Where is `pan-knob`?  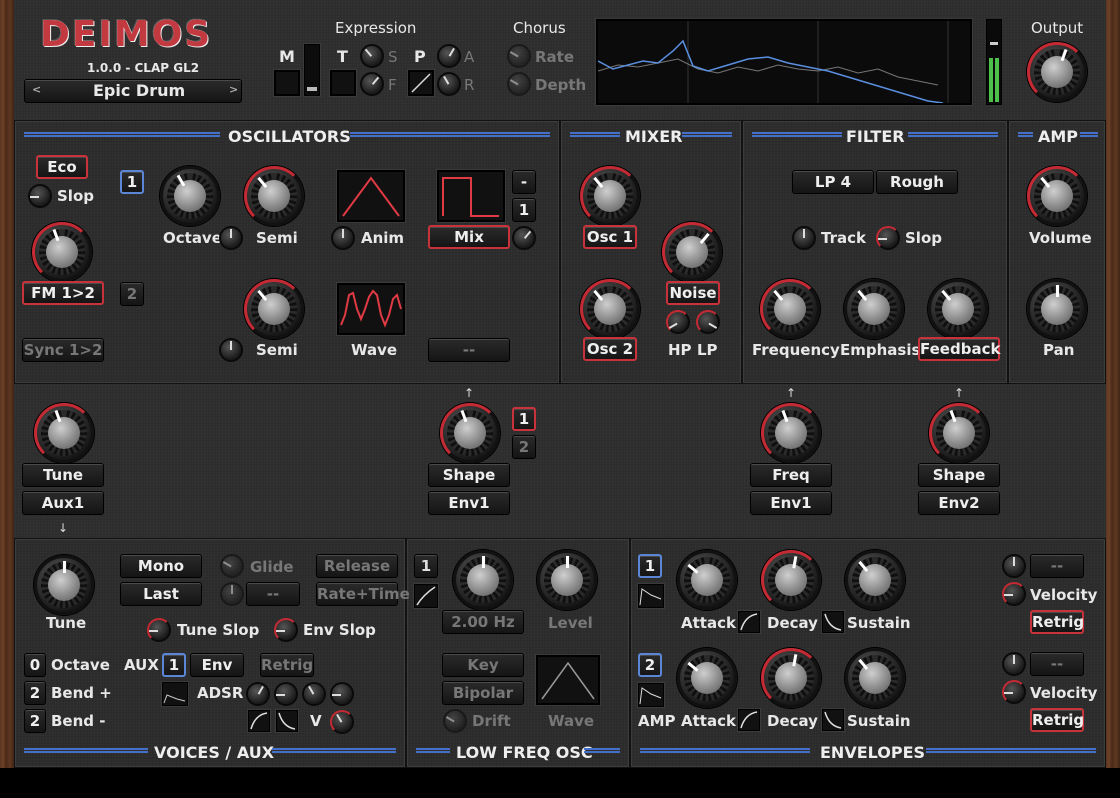
pan-knob is located at coordinates (1057, 309).